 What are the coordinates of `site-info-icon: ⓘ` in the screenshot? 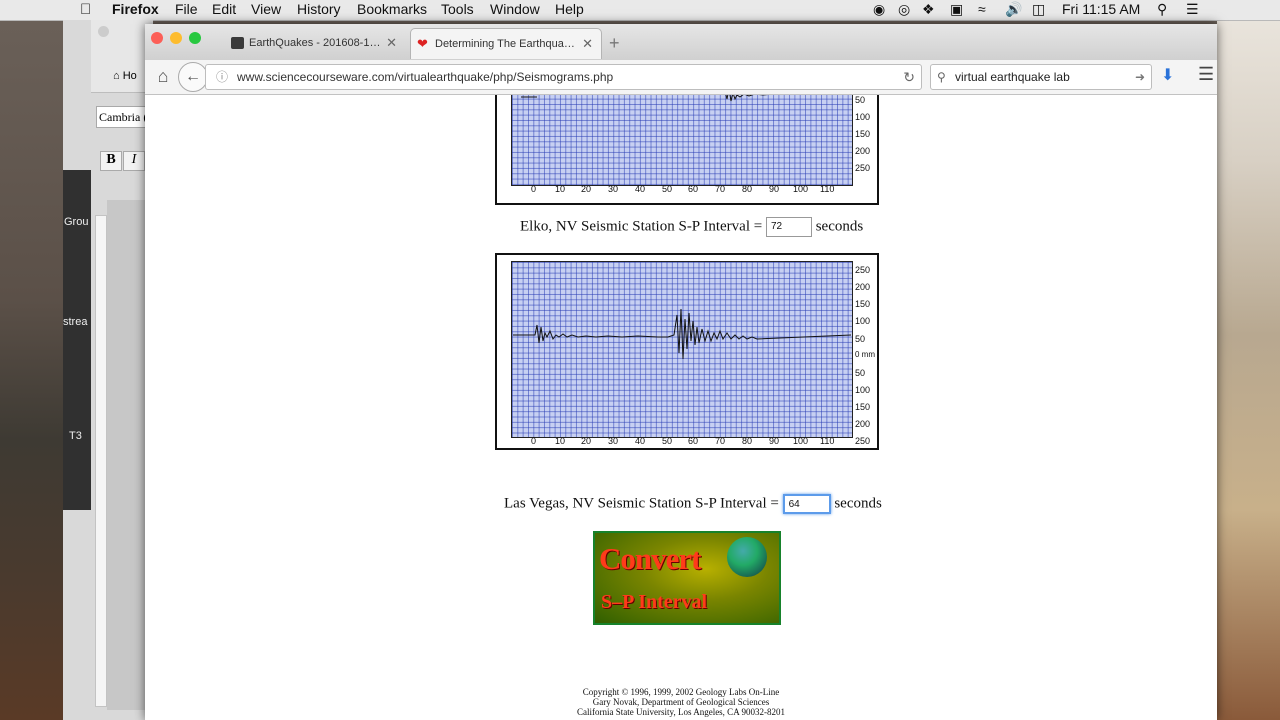 It's located at (222, 77).